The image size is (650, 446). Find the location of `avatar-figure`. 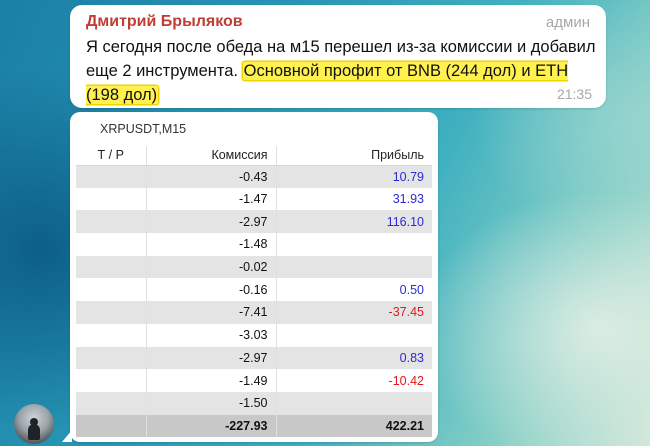

avatar-figure is located at coordinates (34, 432).